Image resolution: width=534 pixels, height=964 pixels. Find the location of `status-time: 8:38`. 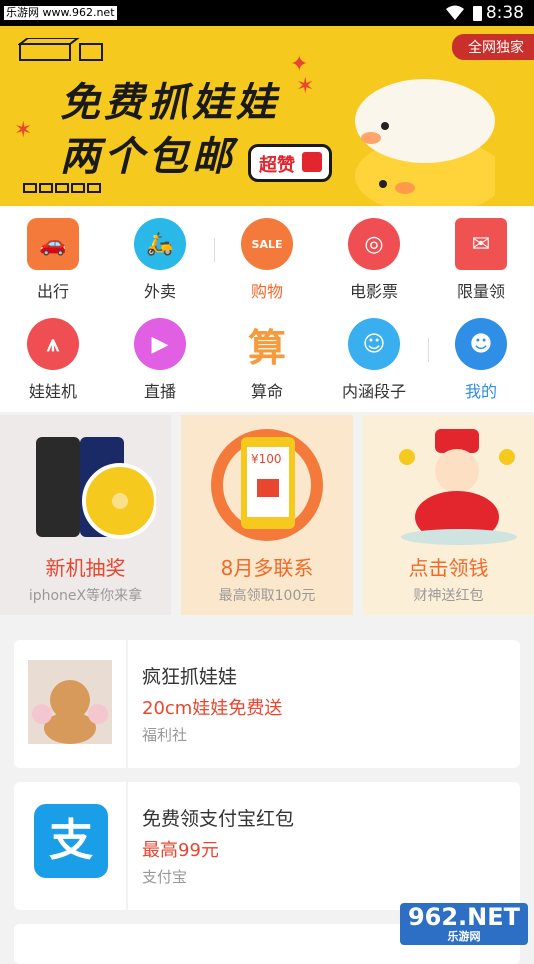

status-time: 8:38 is located at coordinates (504, 13).